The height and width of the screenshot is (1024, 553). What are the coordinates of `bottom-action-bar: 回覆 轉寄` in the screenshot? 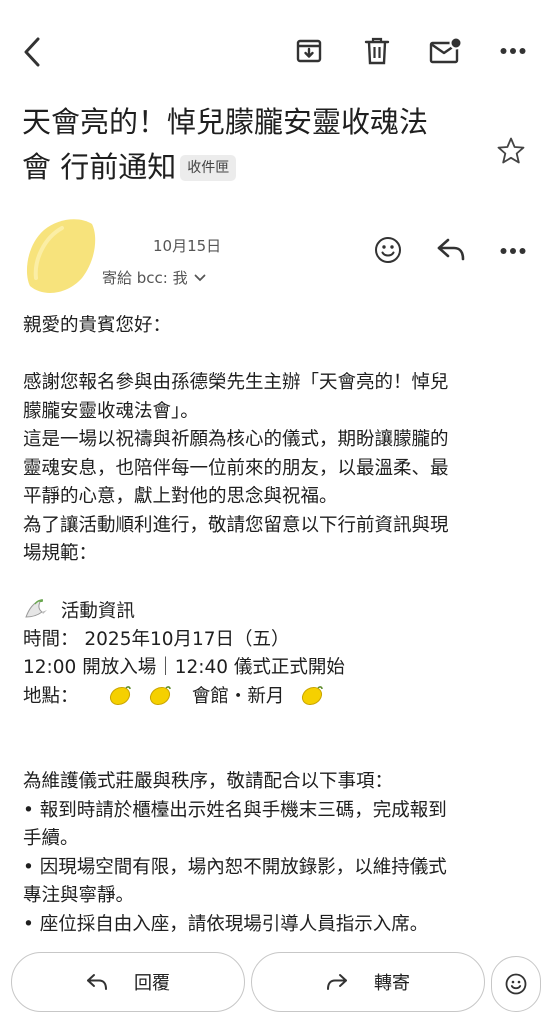 It's located at (276, 982).